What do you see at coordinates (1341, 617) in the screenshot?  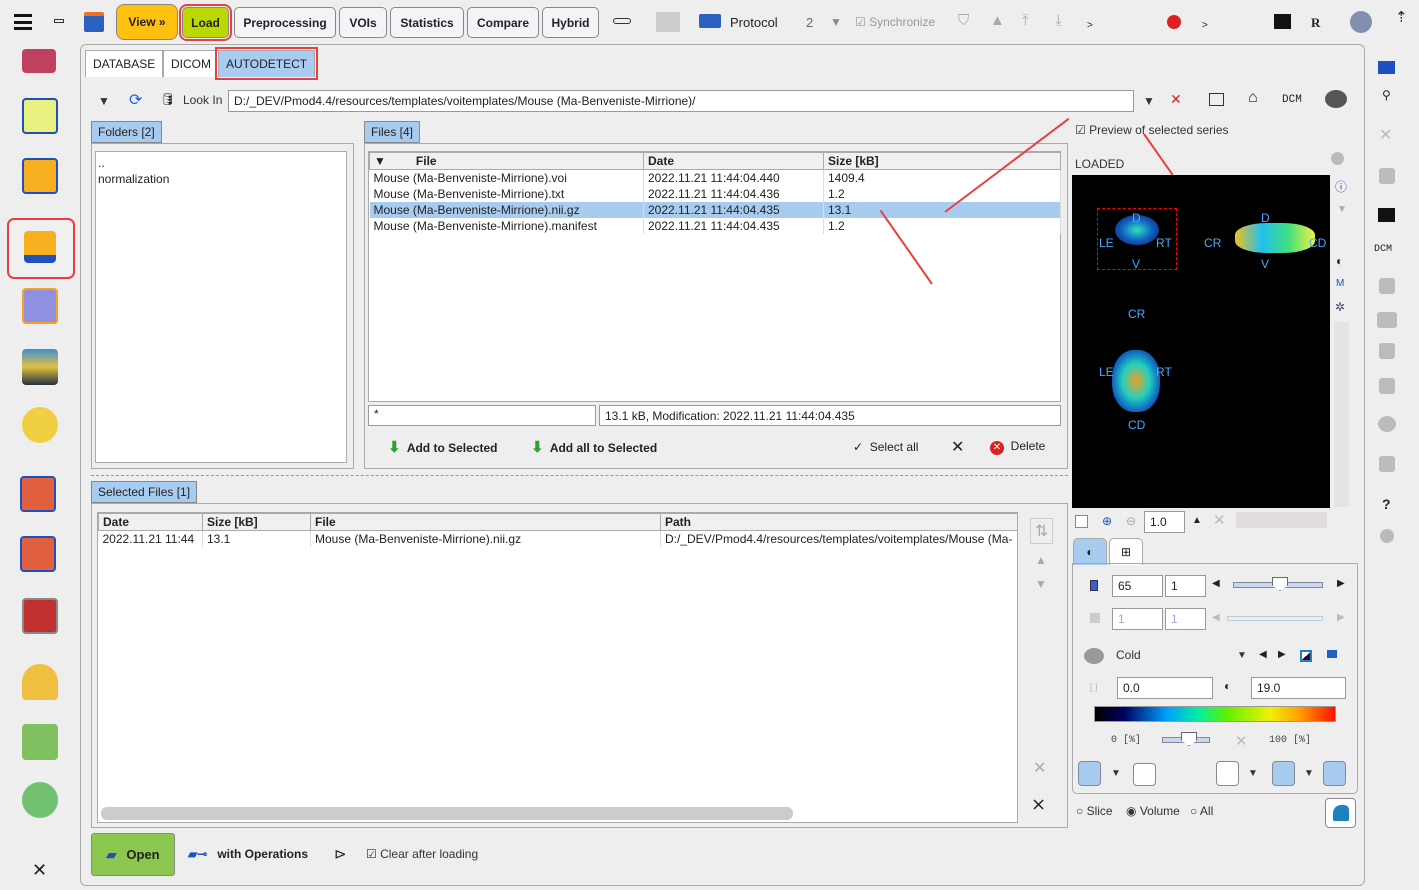 I see `next-frame-icon: ▶` at bounding box center [1341, 617].